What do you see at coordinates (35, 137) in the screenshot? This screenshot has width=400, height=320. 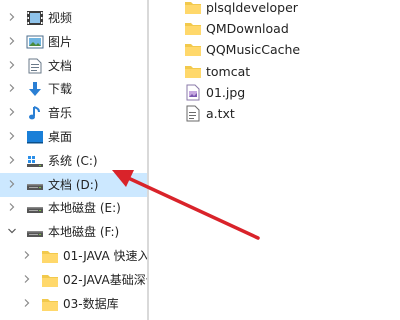 I see `desktop-folder-icon` at bounding box center [35, 137].